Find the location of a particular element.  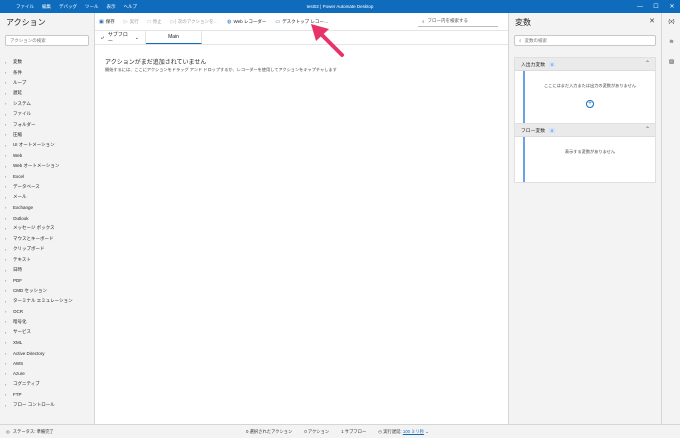

menu-debug: デバッグ is located at coordinates (68, 7).